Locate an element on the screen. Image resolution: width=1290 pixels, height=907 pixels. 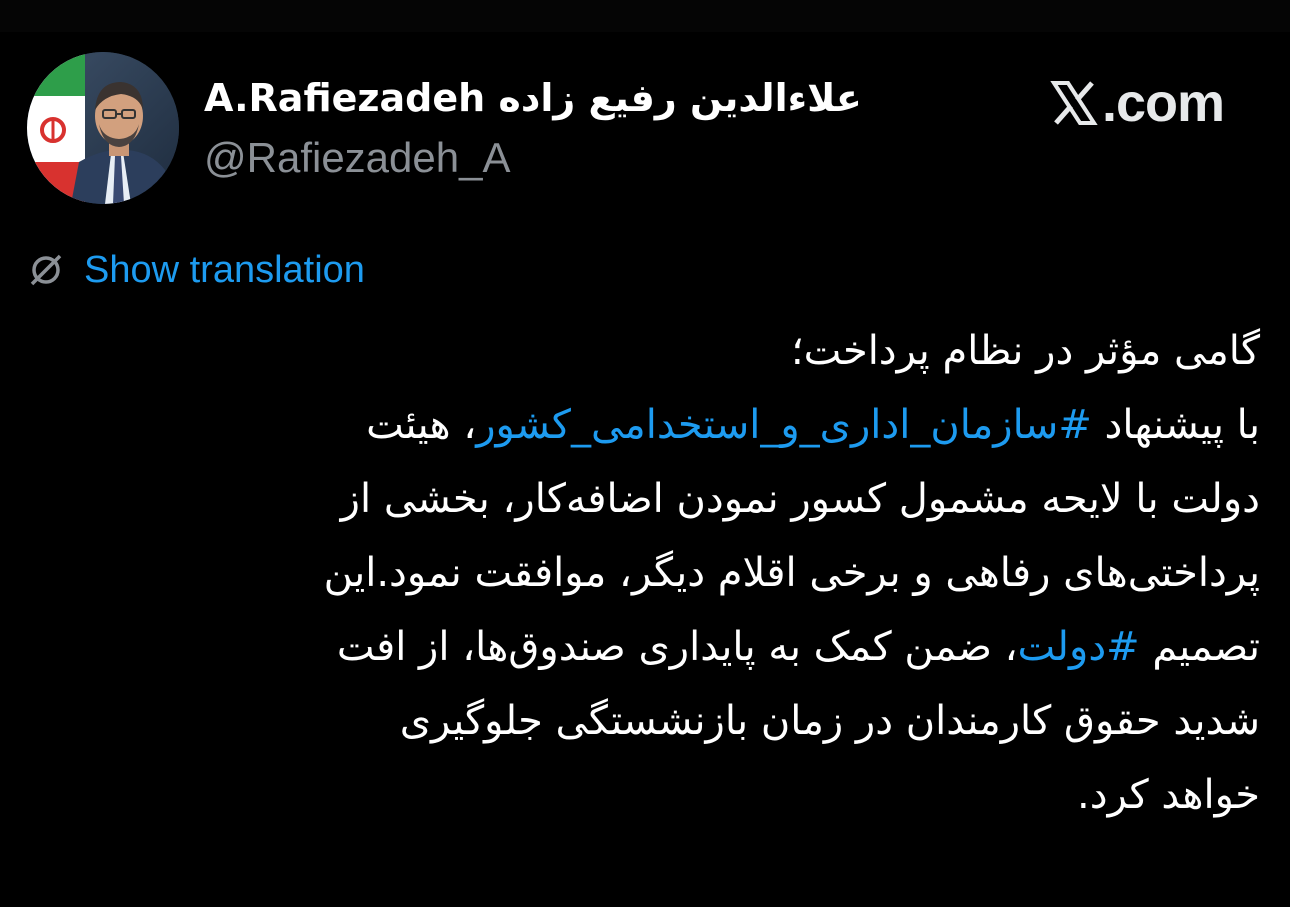
tweet-text-fragment: تصمیم is located at coordinates (1199, 647).